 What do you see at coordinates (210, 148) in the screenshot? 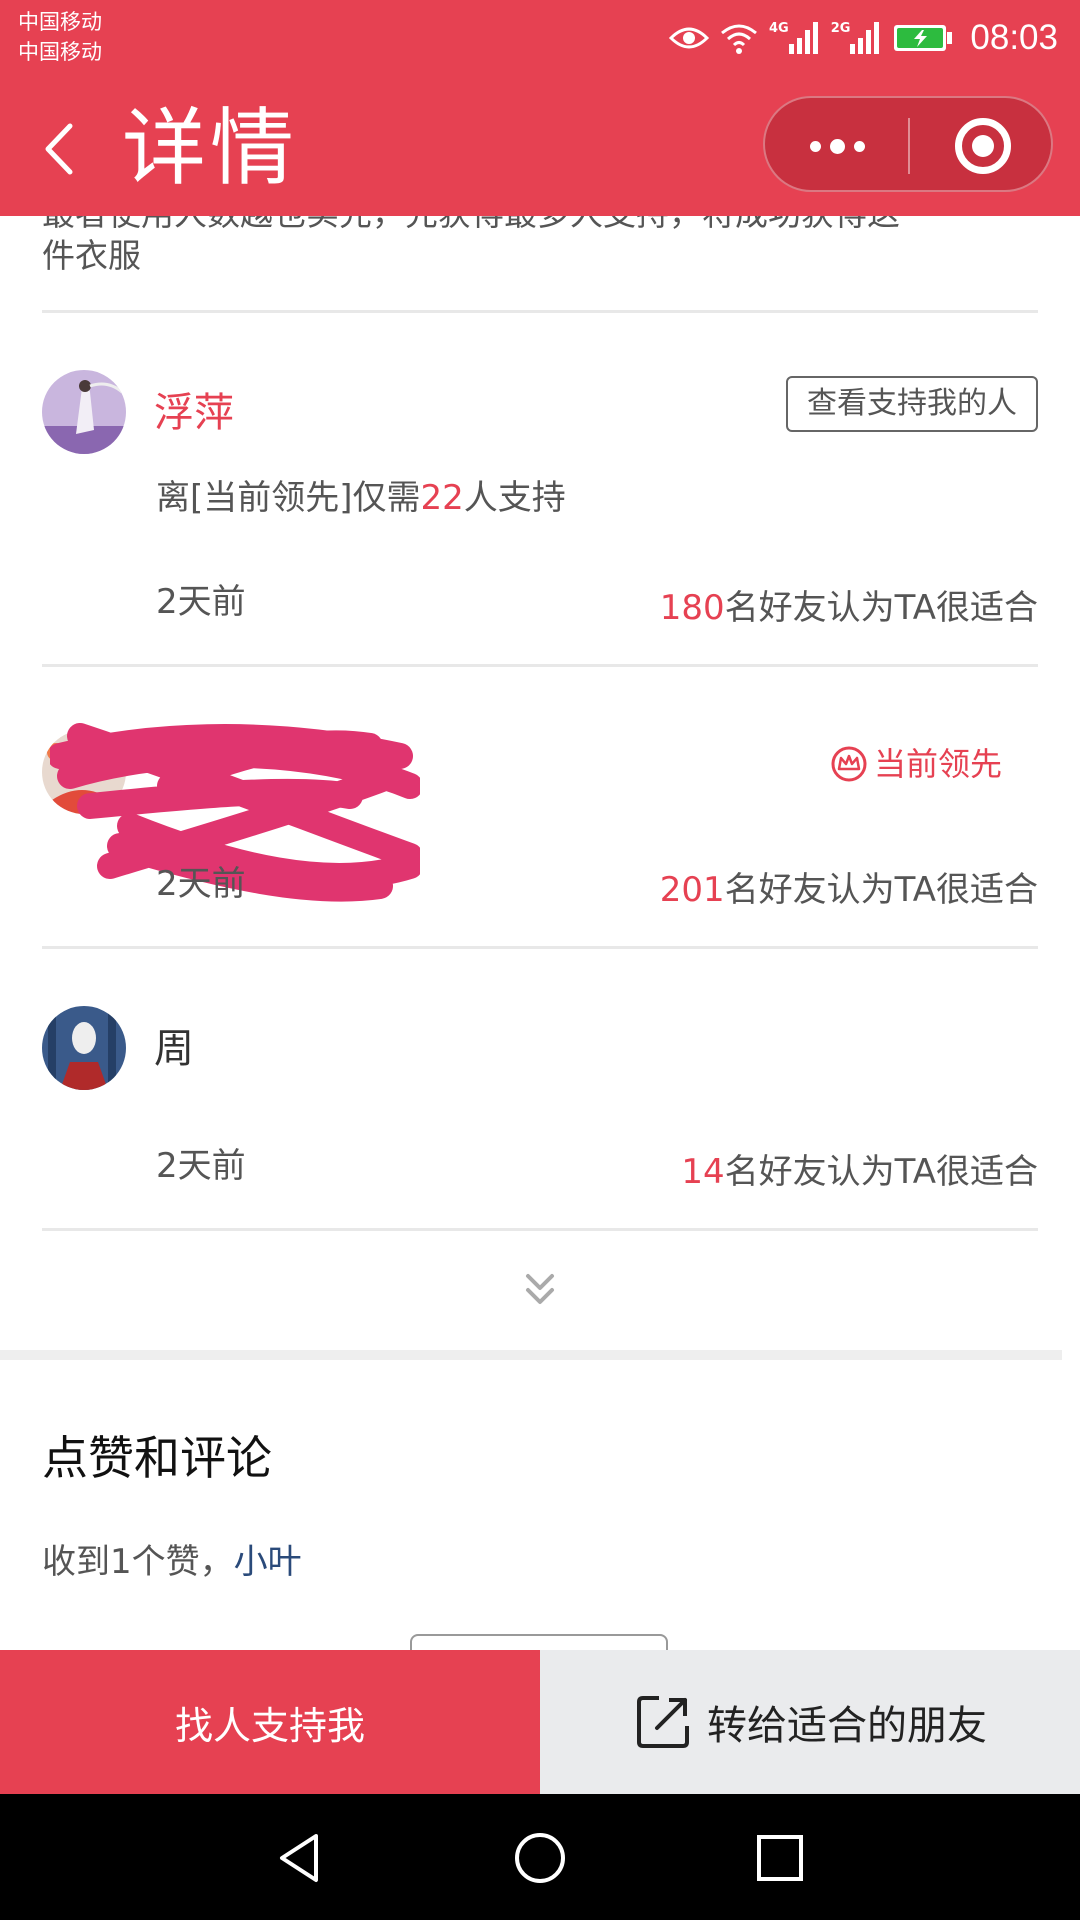
I see `page-title: 详情` at bounding box center [210, 148].